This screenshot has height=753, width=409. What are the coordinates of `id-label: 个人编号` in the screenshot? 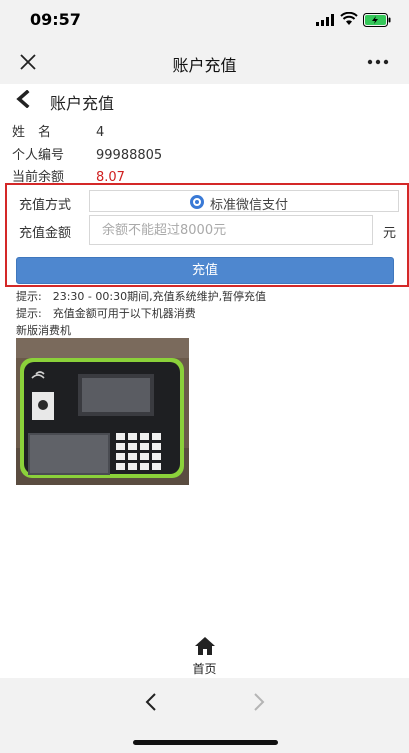 It's located at (38, 155).